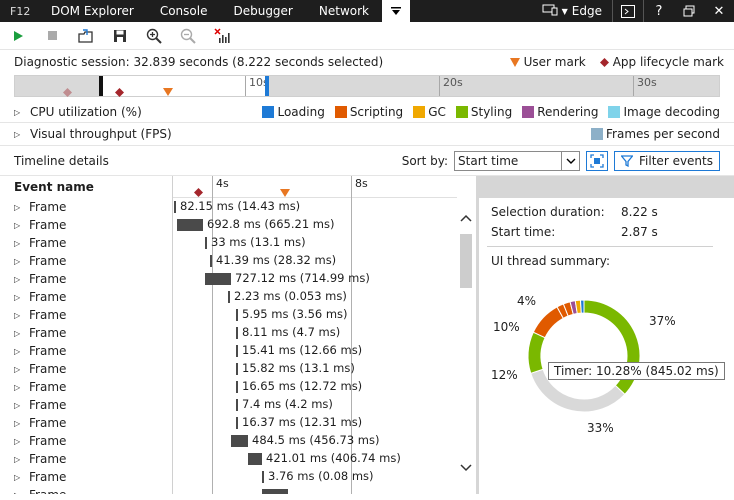 The height and width of the screenshot is (500, 734). I want to click on tab-dom-explorer: DOM Explorer, so click(92, 11).